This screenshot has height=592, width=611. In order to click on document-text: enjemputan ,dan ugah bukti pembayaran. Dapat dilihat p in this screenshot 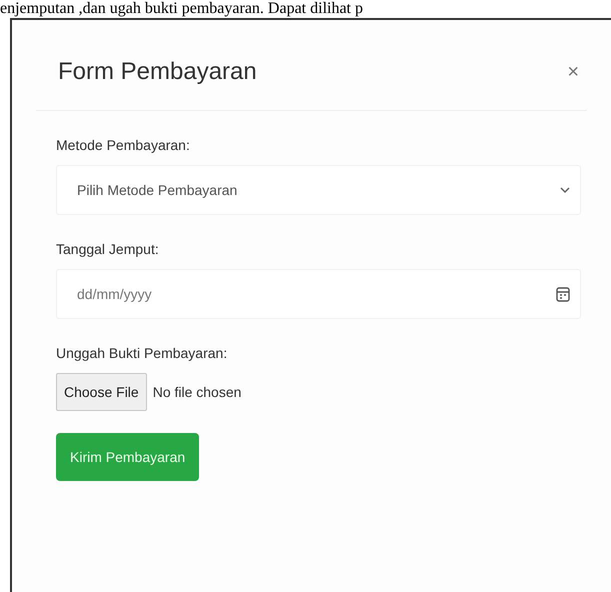, I will do `click(182, 9)`.